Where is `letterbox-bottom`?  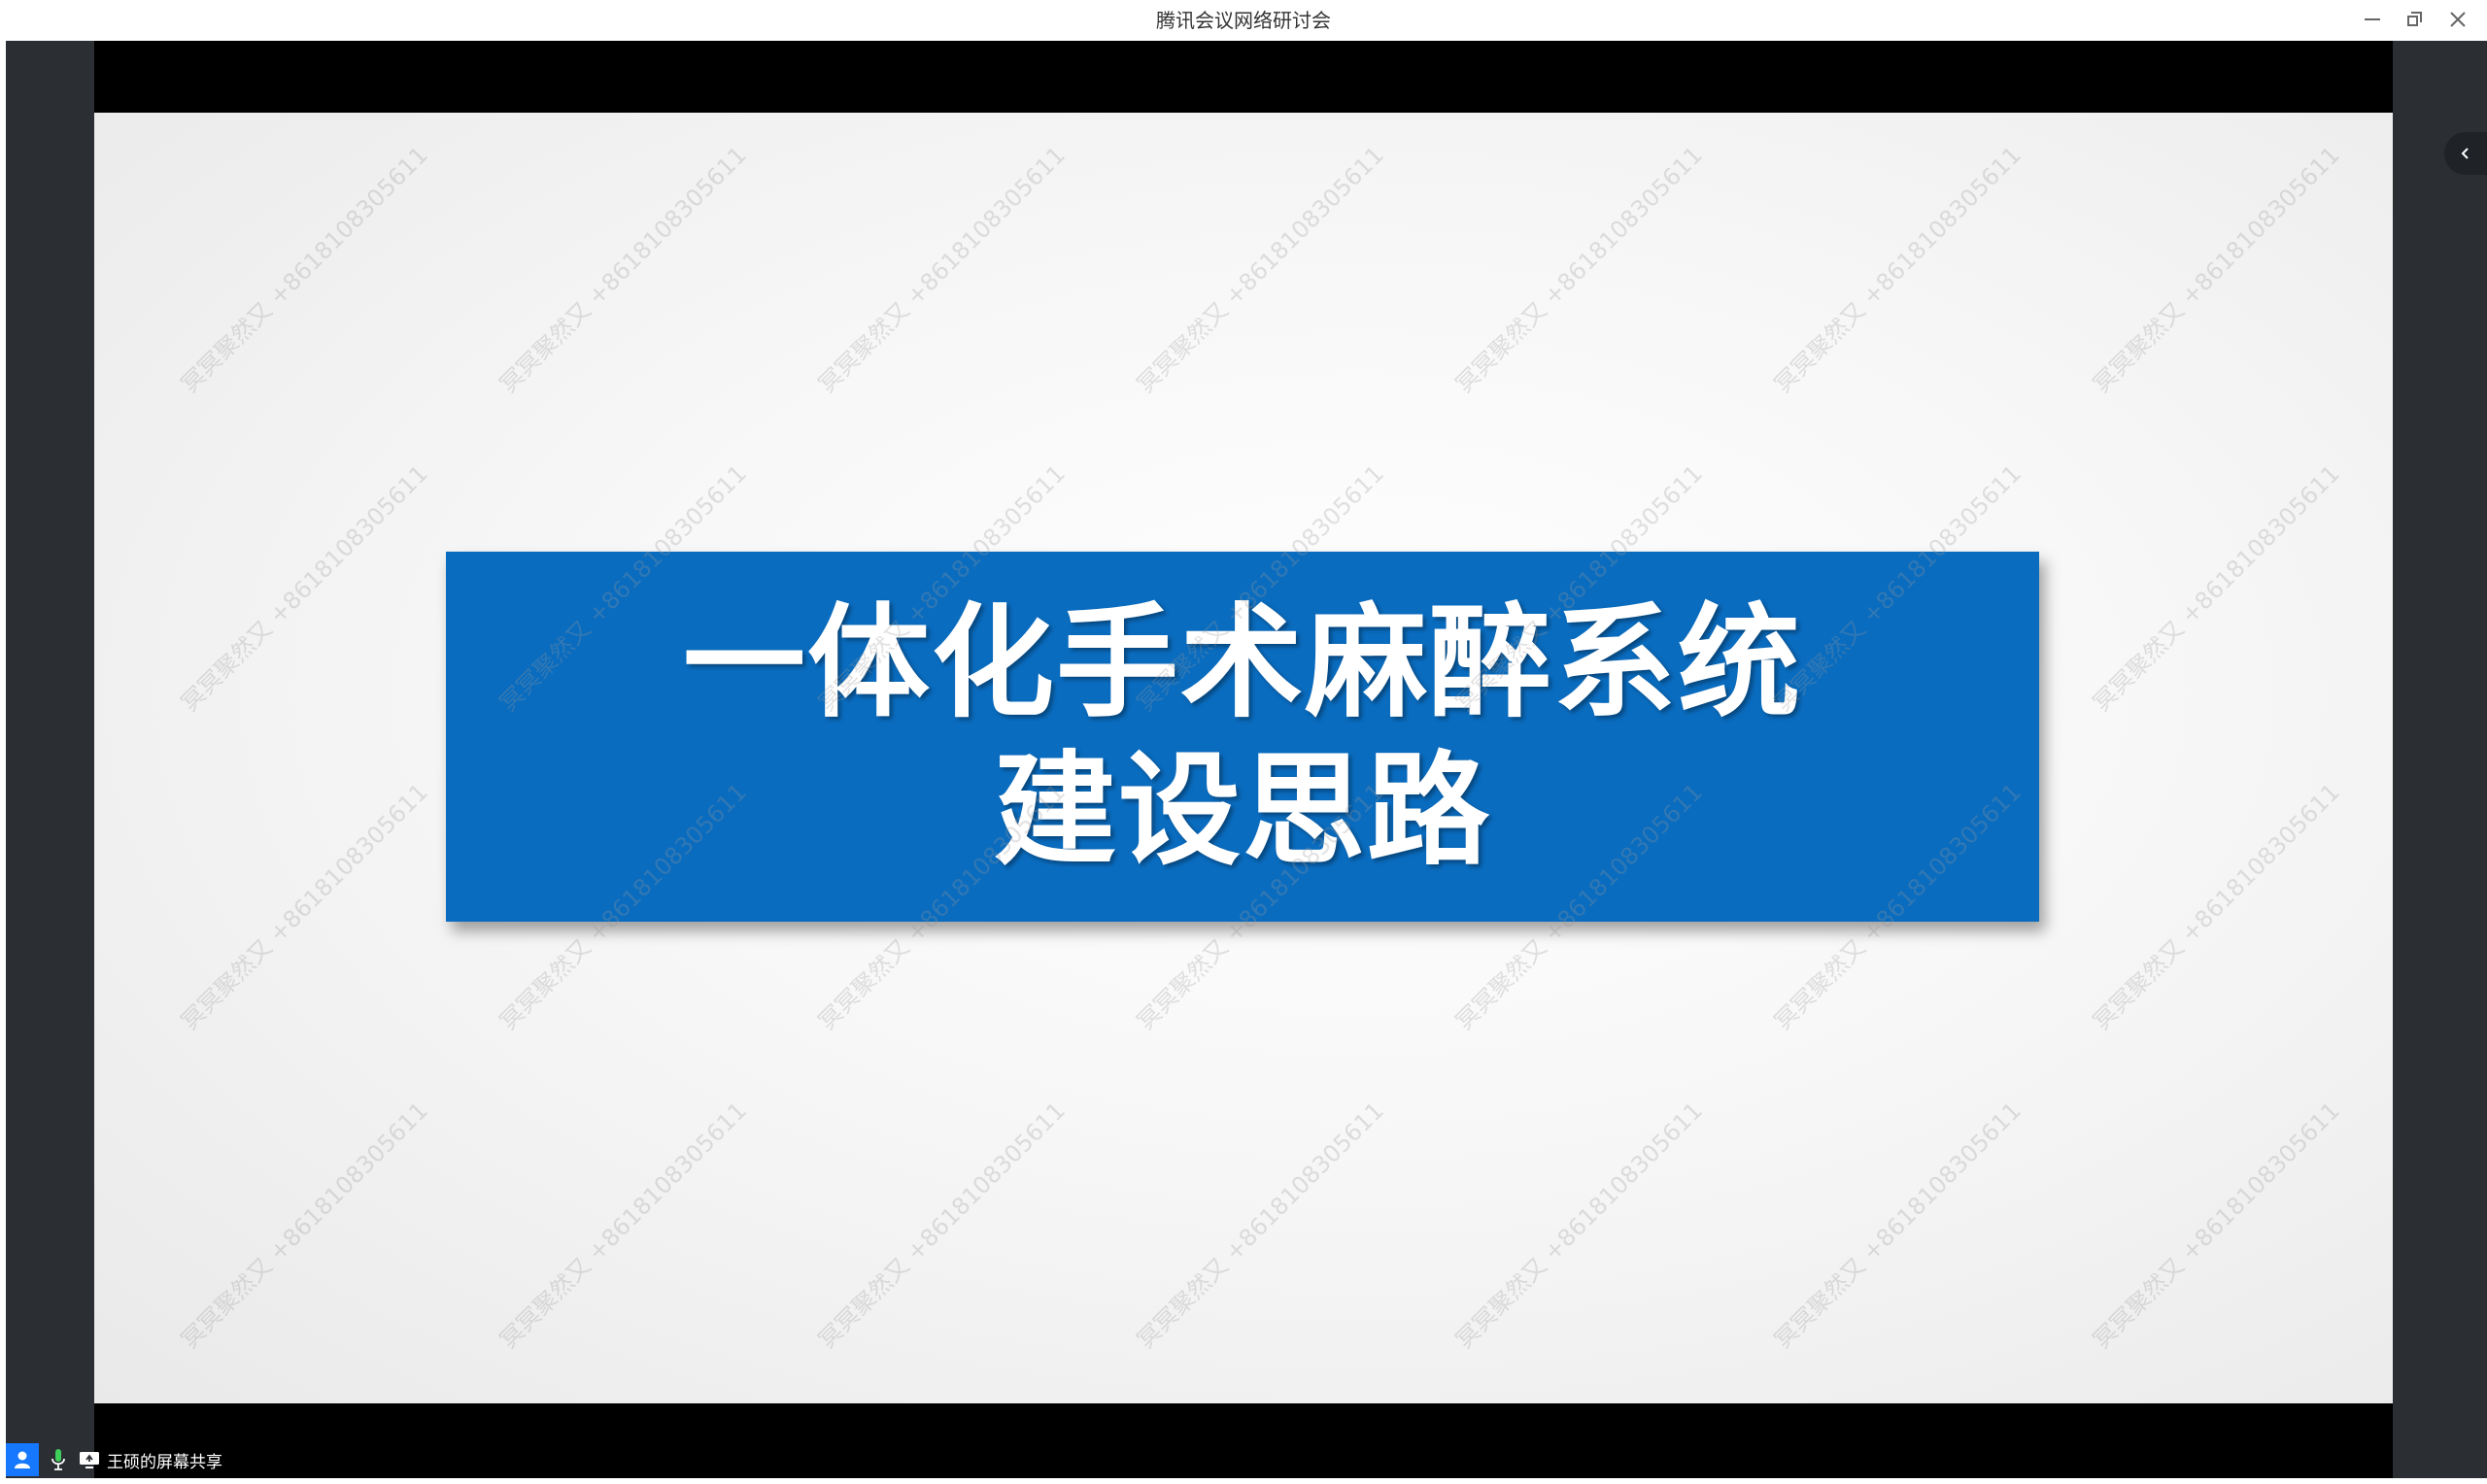
letterbox-bottom is located at coordinates (1243, 1440).